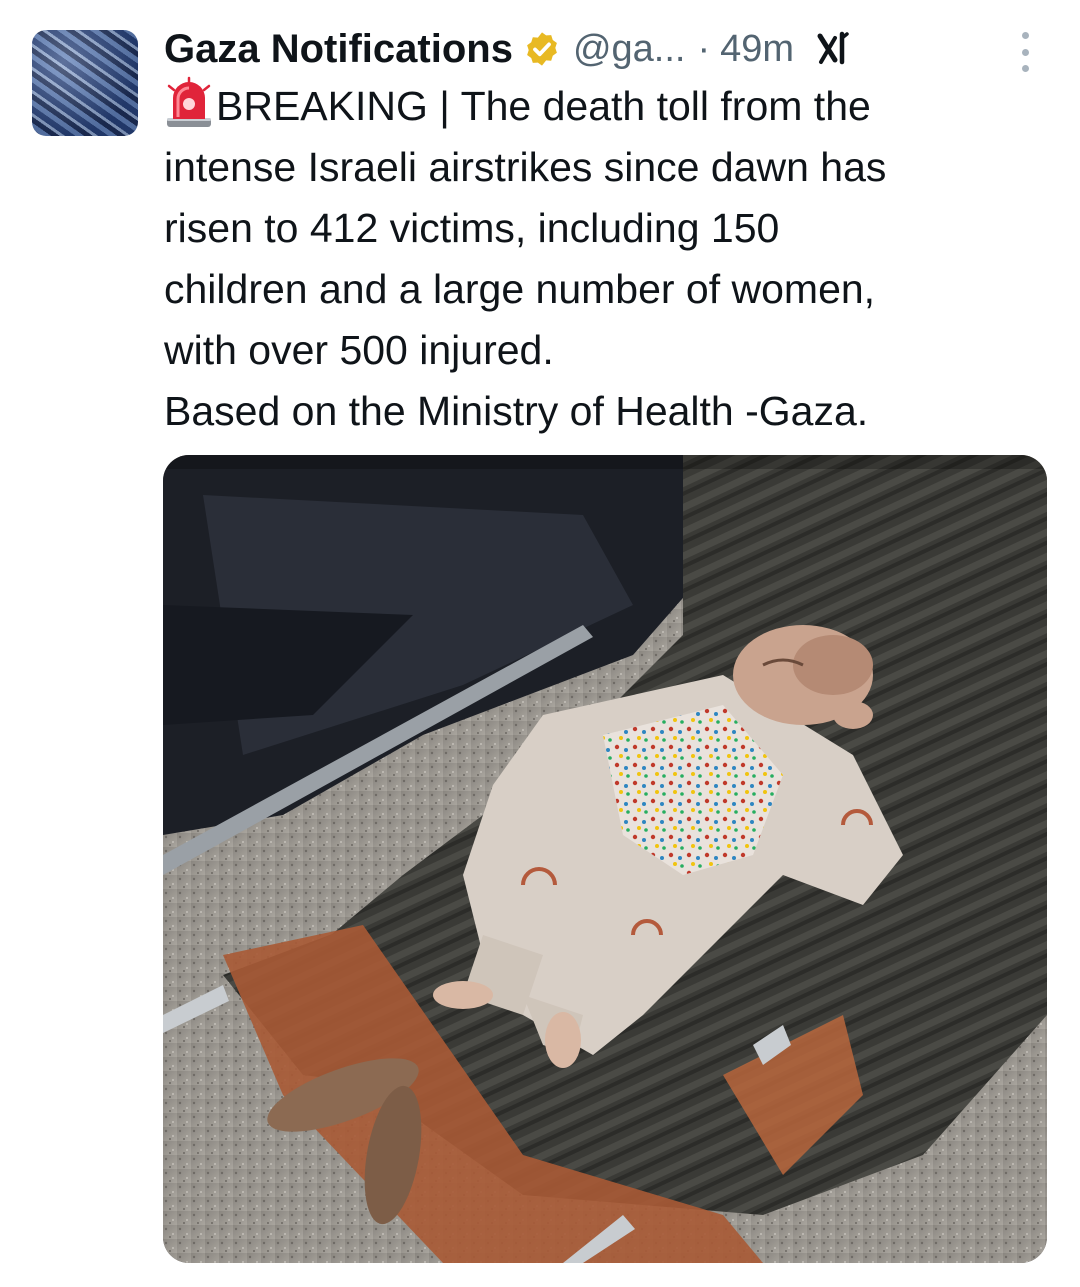  What do you see at coordinates (85, 83) in the screenshot?
I see `author-avatar` at bounding box center [85, 83].